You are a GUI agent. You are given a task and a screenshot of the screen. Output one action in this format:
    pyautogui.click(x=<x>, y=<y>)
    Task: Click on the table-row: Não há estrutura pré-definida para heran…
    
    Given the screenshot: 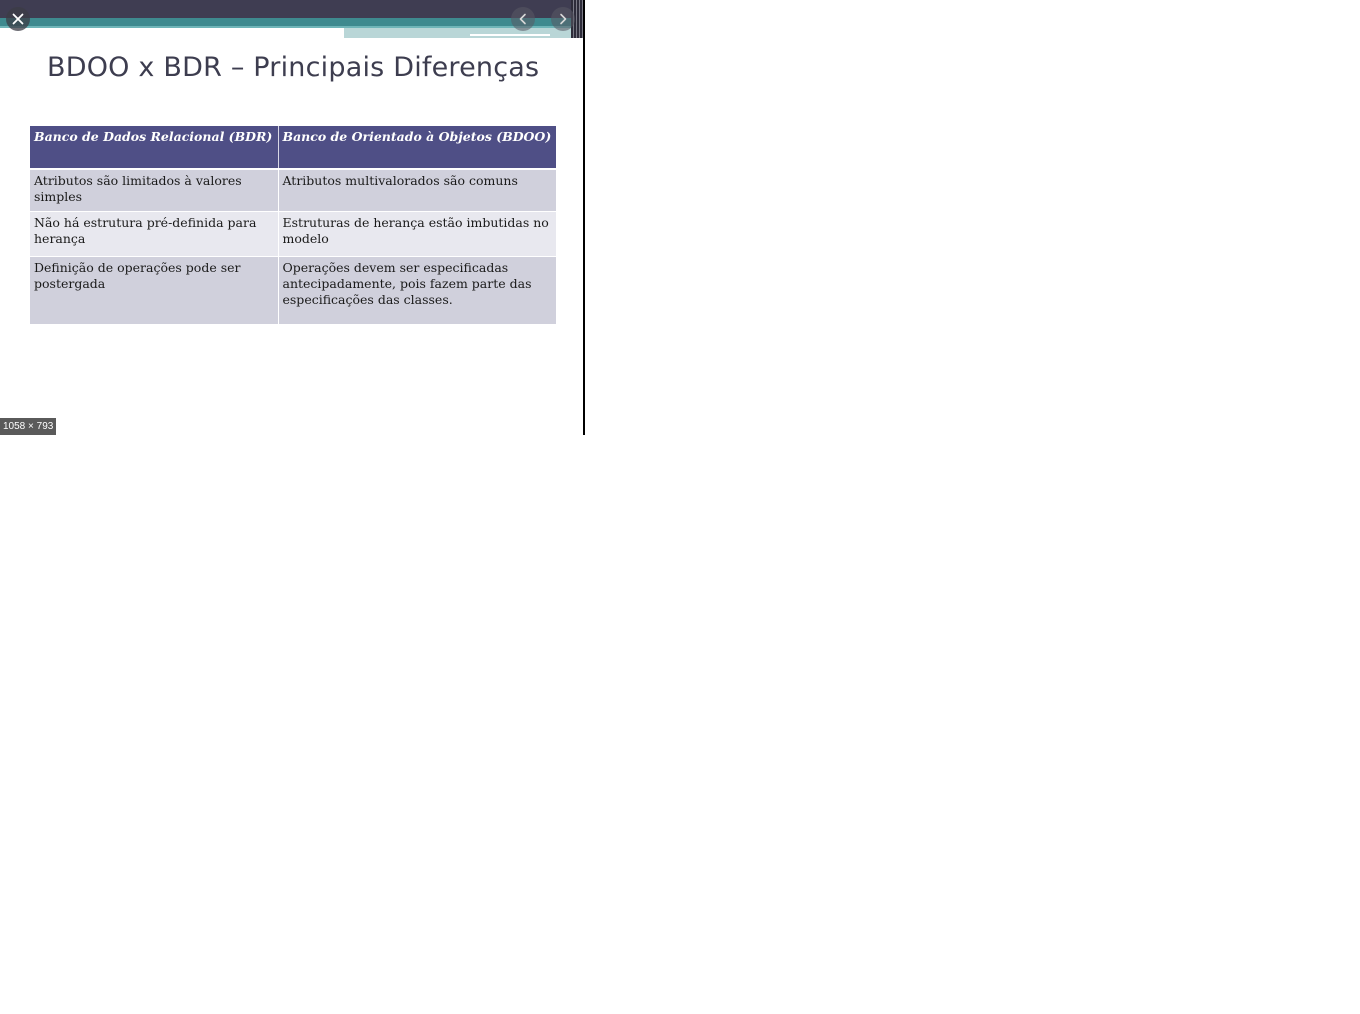 What is the action you would take?
    pyautogui.click(x=293, y=234)
    